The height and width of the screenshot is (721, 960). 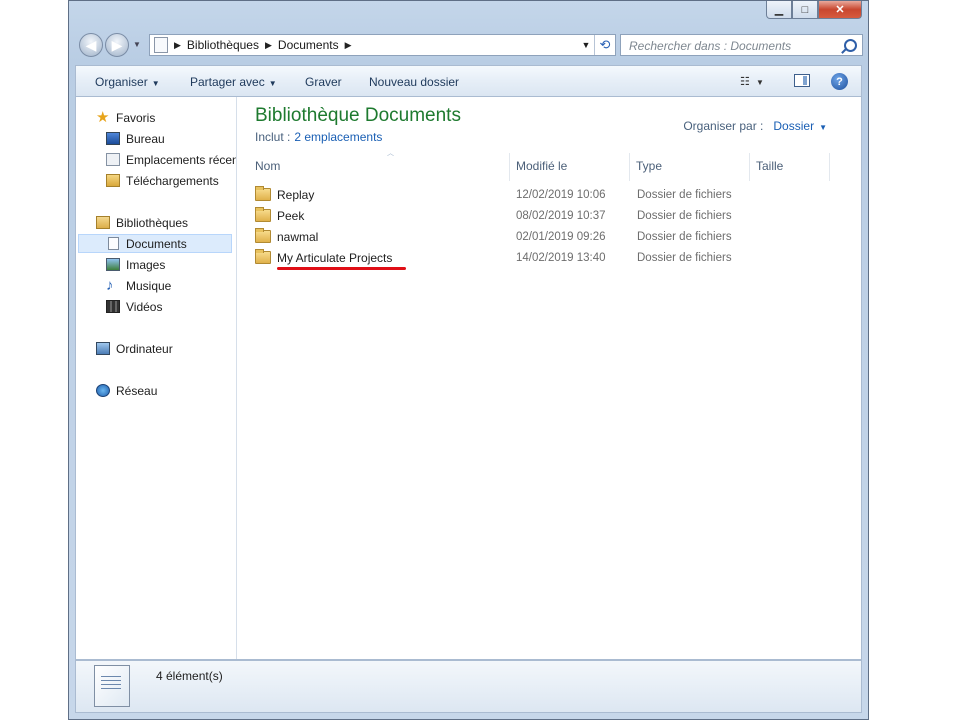 I want to click on column-header-type: Type, so click(x=690, y=167).